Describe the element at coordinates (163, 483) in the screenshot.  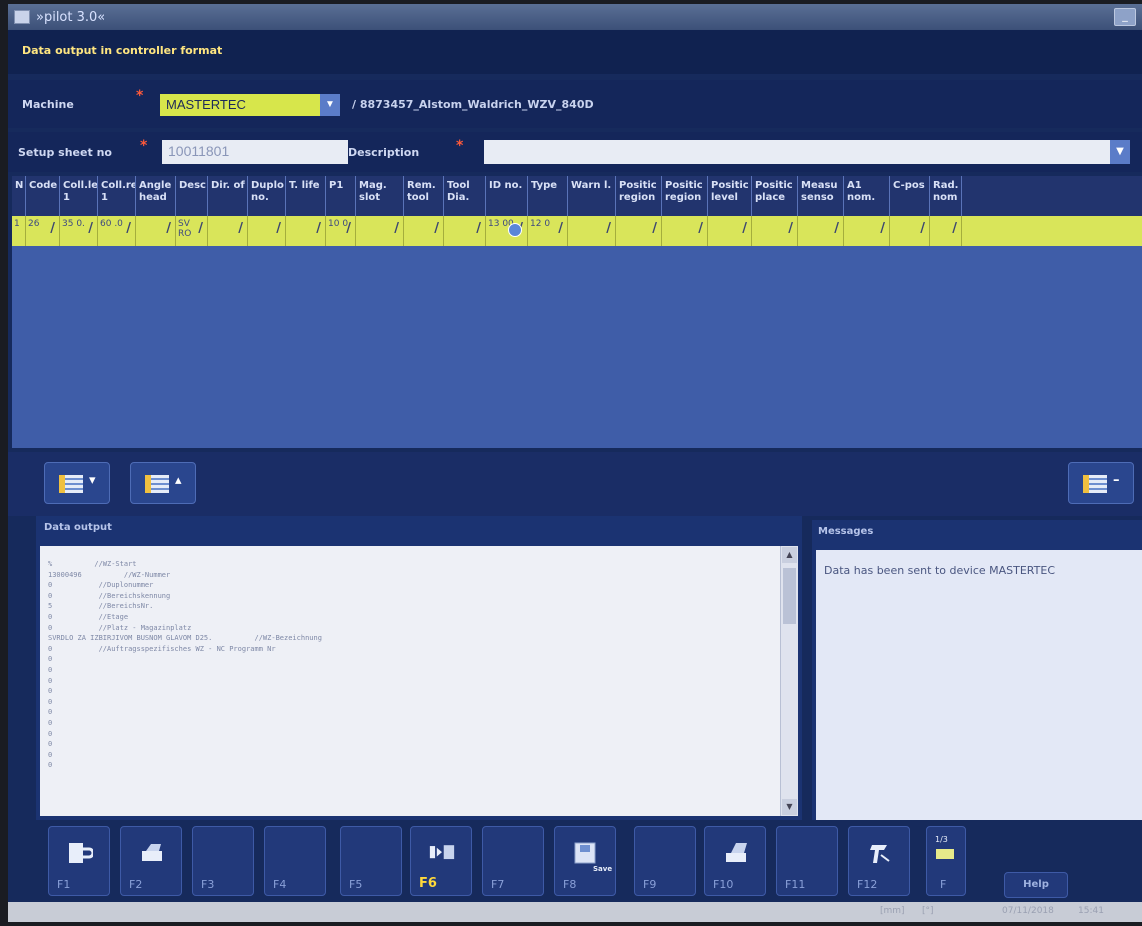
I see `append-row-button: ▴` at that location.